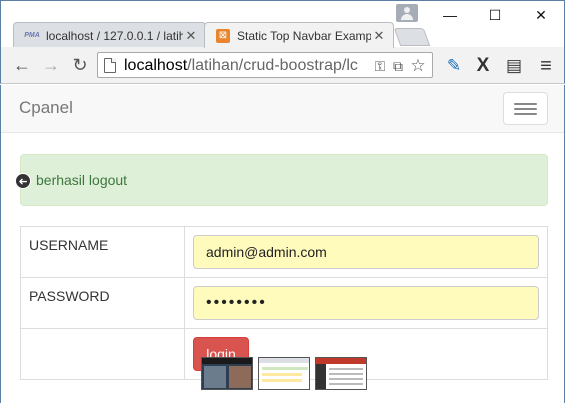 The width and height of the screenshot is (565, 403). I want to click on x-extension-icon: X, so click(483, 66).